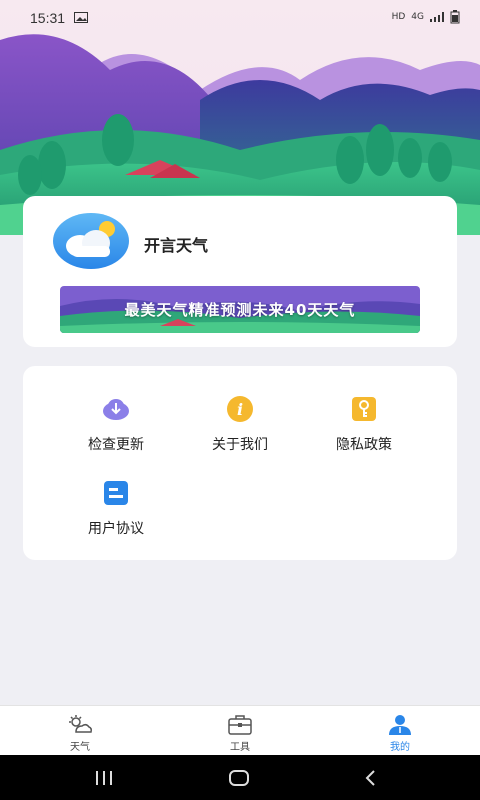 The width and height of the screenshot is (480, 800). I want to click on recent-apps-icon, so click(104, 778).